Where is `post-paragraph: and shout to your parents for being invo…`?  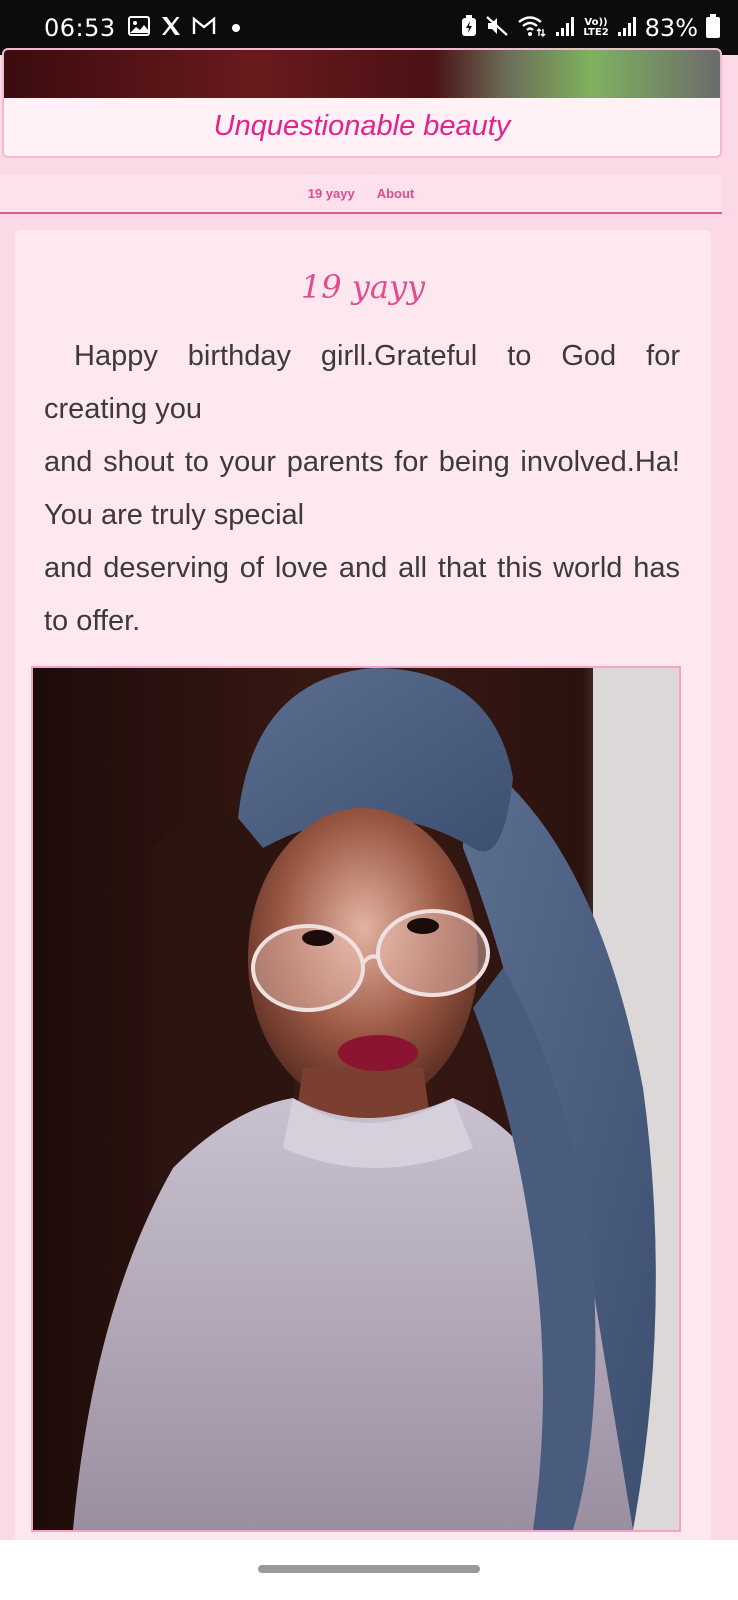 post-paragraph: and shout to your parents for being invo… is located at coordinates (362, 488).